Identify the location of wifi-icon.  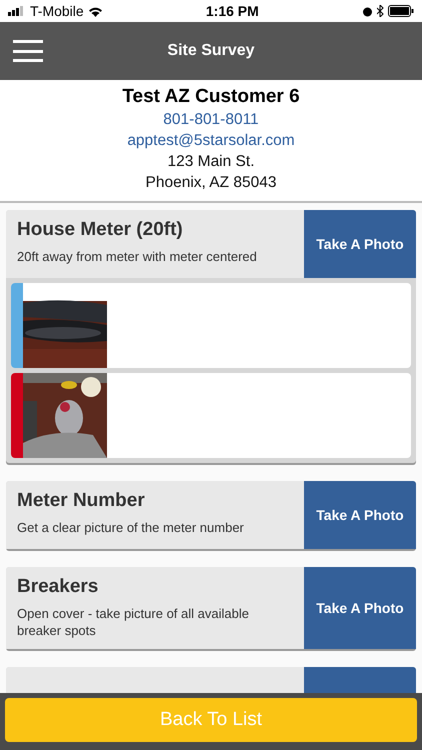
(95, 11).